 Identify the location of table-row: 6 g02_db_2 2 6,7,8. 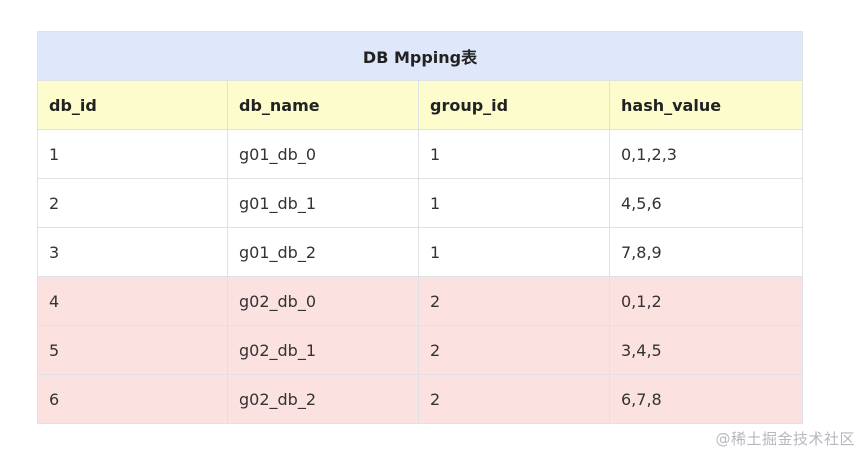
(420, 399).